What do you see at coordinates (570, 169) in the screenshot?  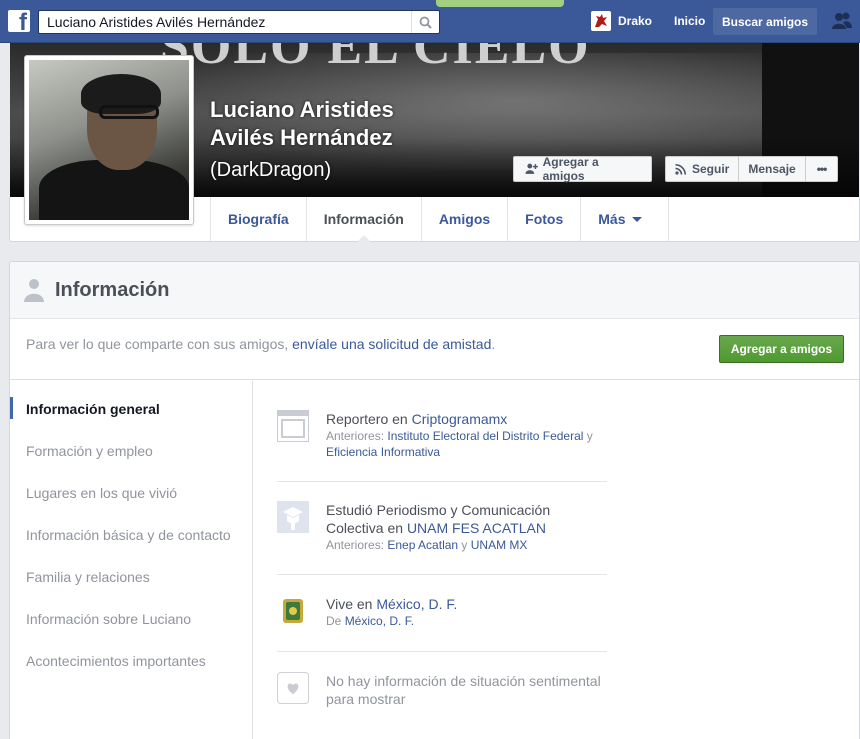 I see `add-friend-label: Agregar a amigos` at bounding box center [570, 169].